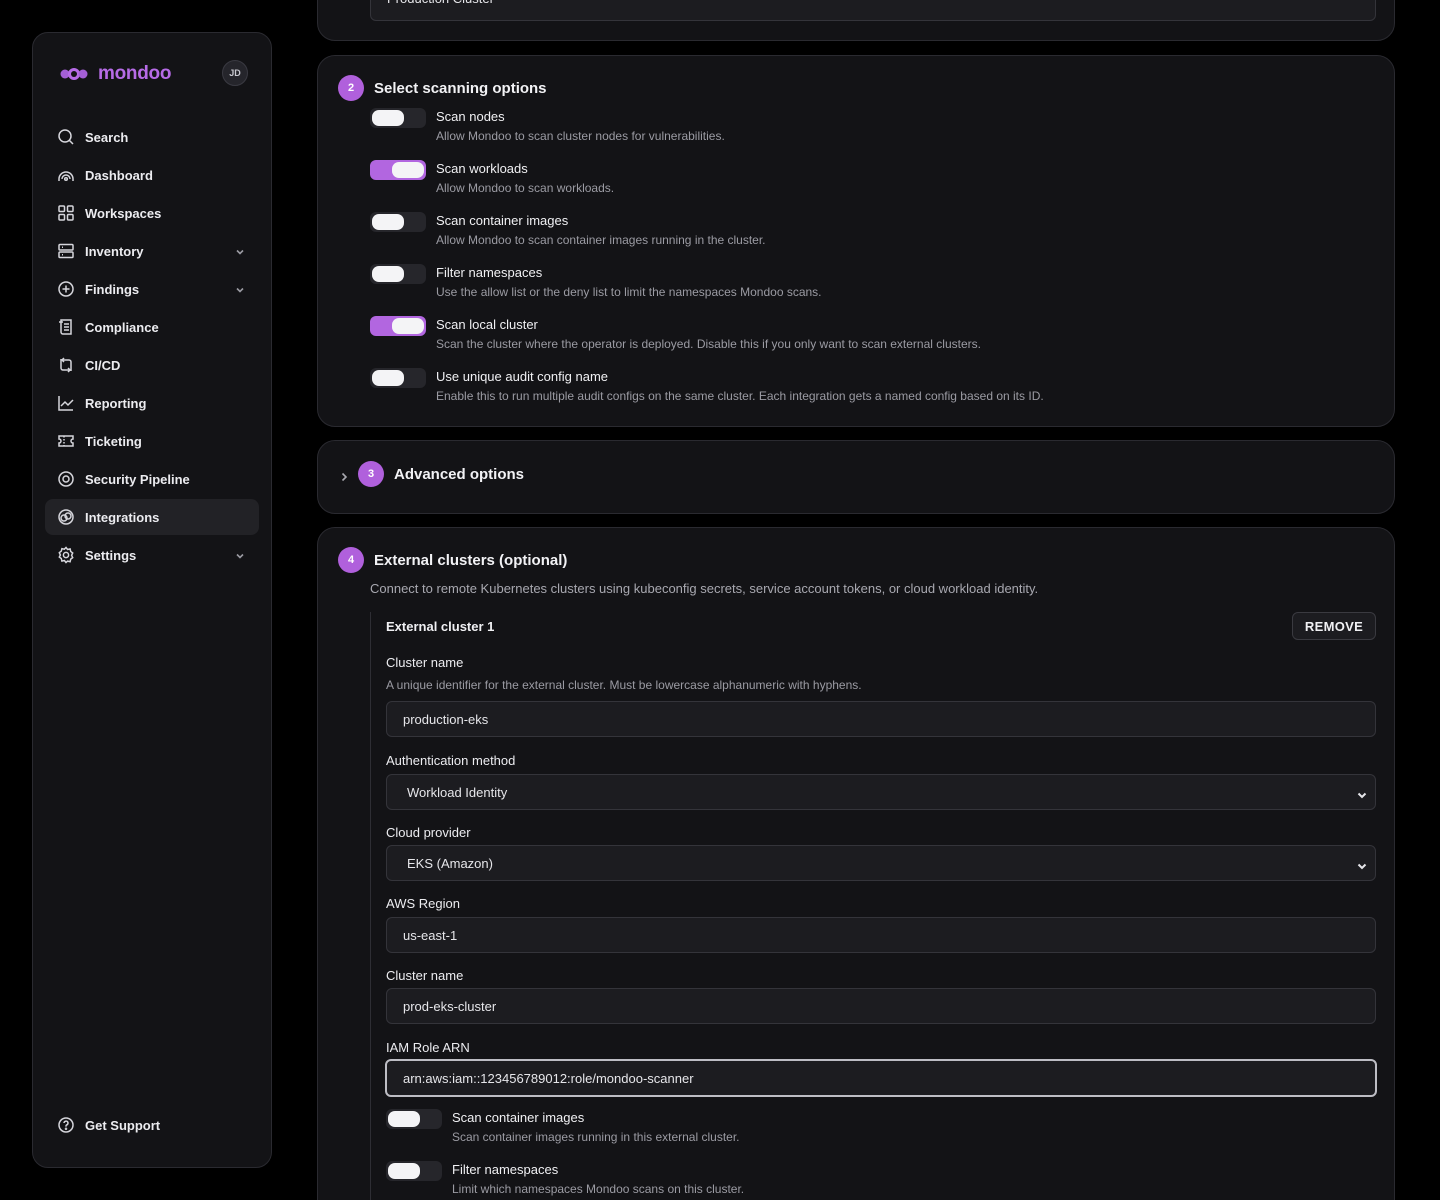 The height and width of the screenshot is (1200, 1440). I want to click on integration-name-card: Production Cluster, so click(856, 20).